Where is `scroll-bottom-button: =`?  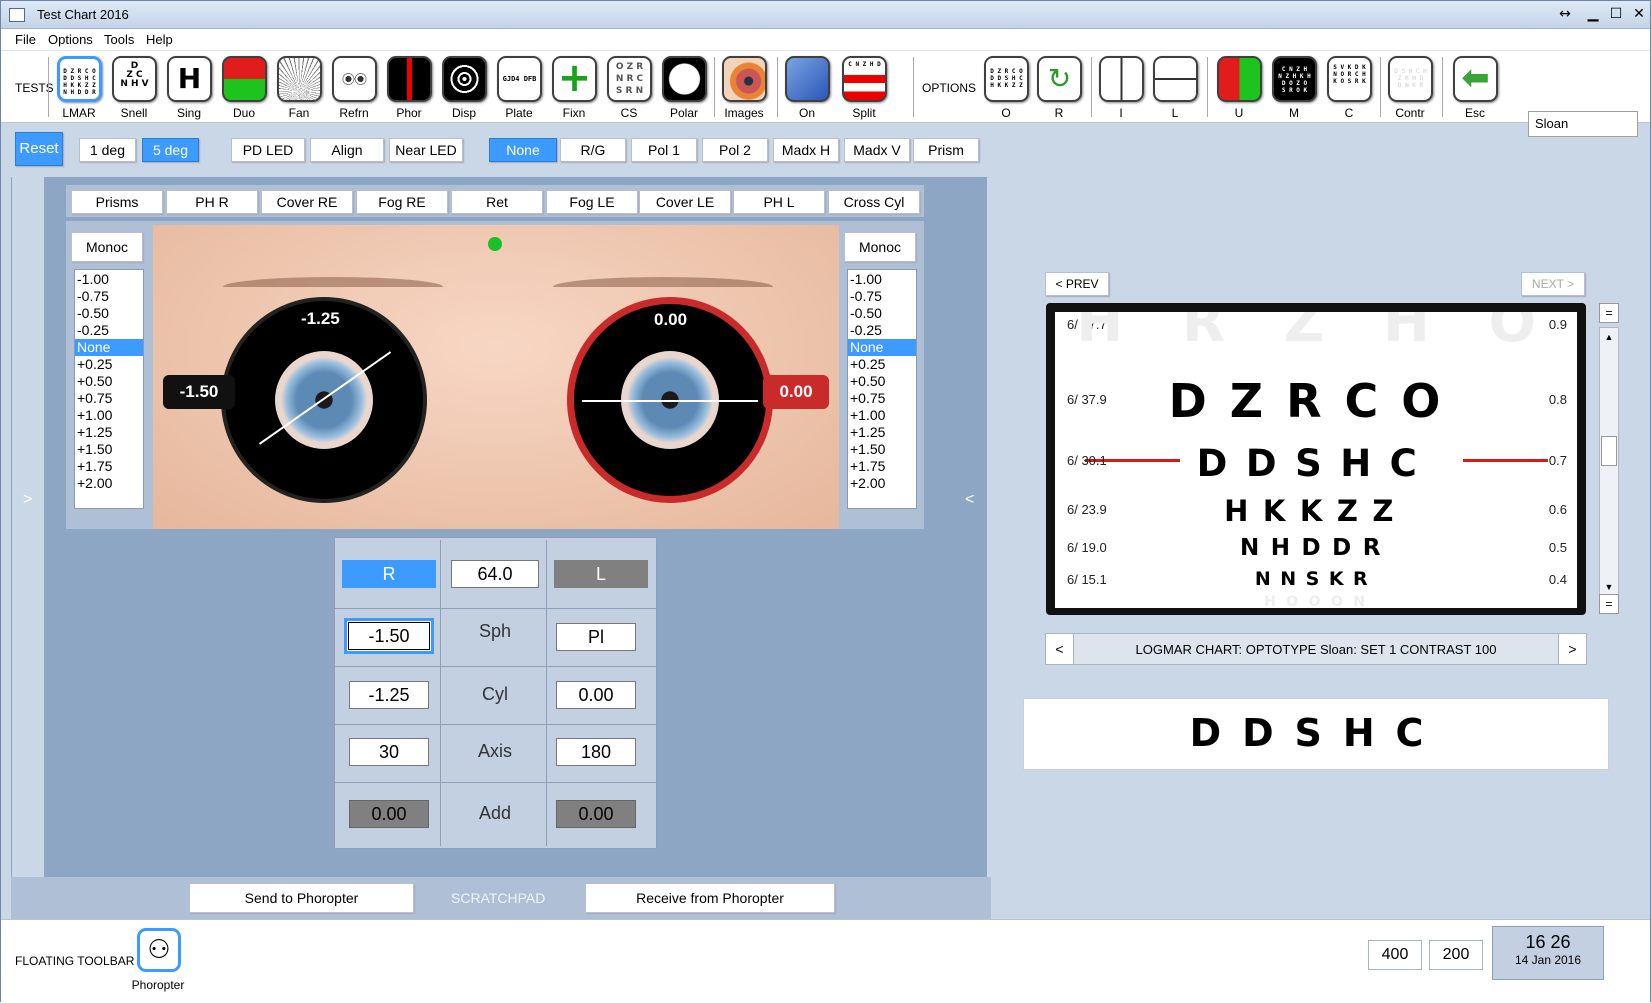 scroll-bottom-button: = is located at coordinates (1609, 604).